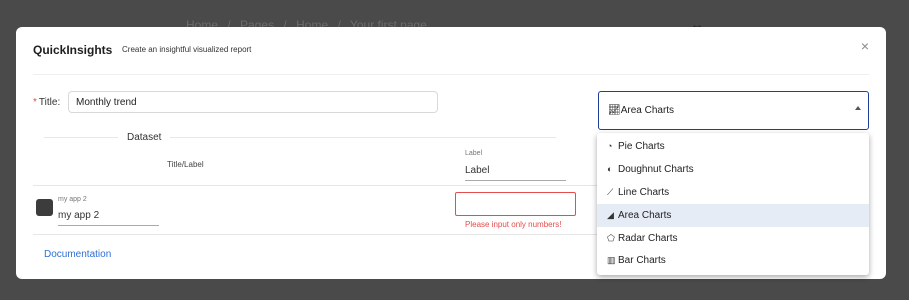 The height and width of the screenshot is (300, 909). I want to click on doughnut-chart-icon: ◐, so click(610, 168).